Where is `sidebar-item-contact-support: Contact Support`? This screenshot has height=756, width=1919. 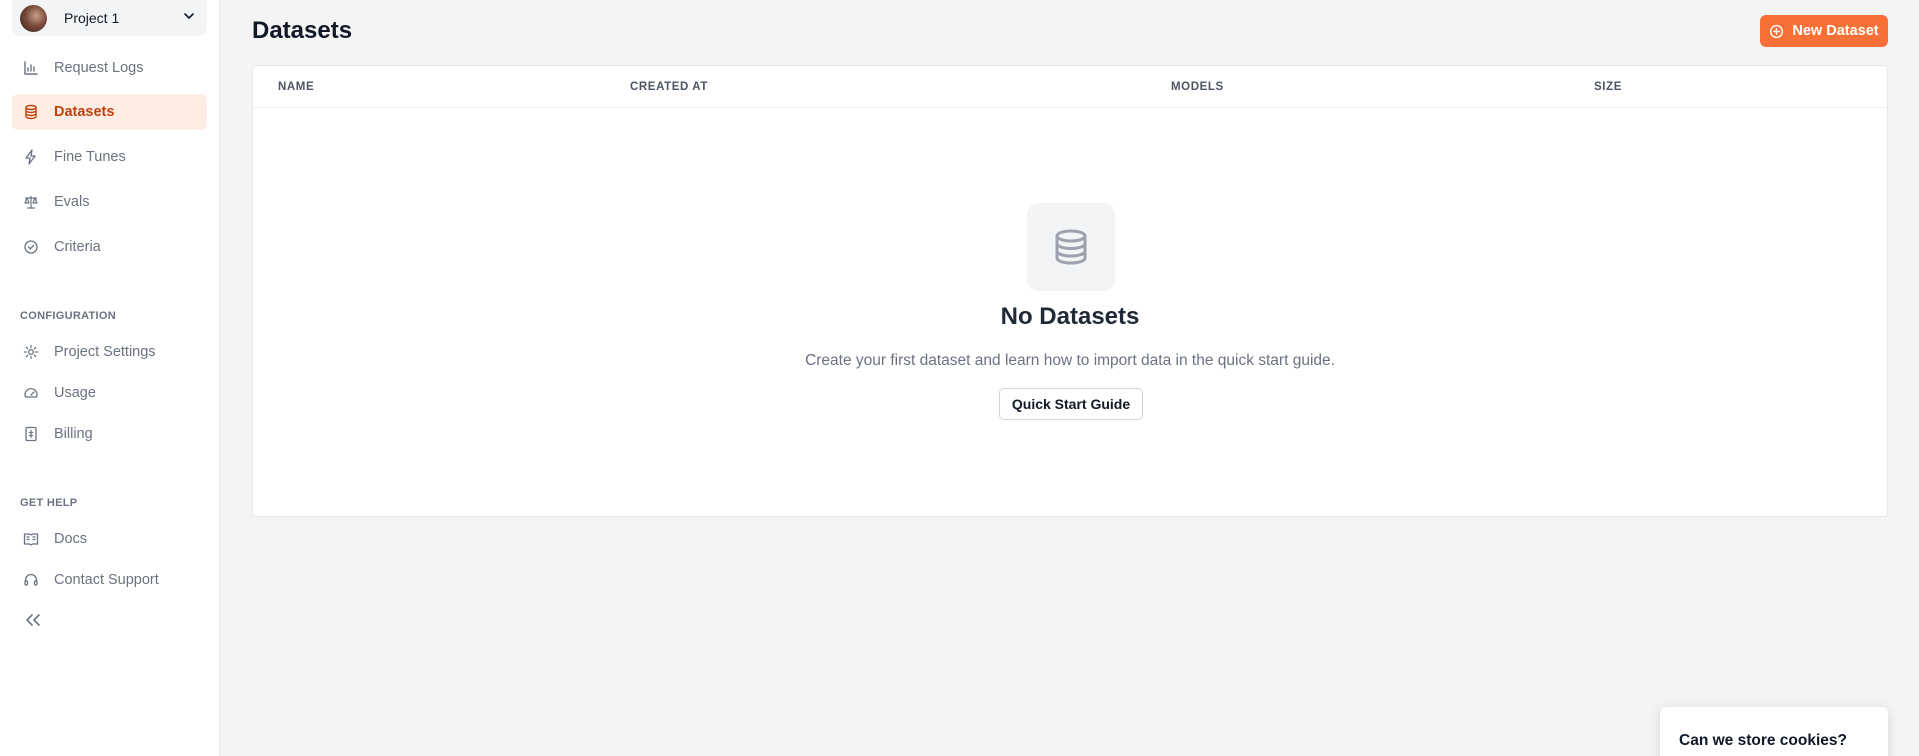
sidebar-item-contact-support: Contact Support is located at coordinates (109, 580).